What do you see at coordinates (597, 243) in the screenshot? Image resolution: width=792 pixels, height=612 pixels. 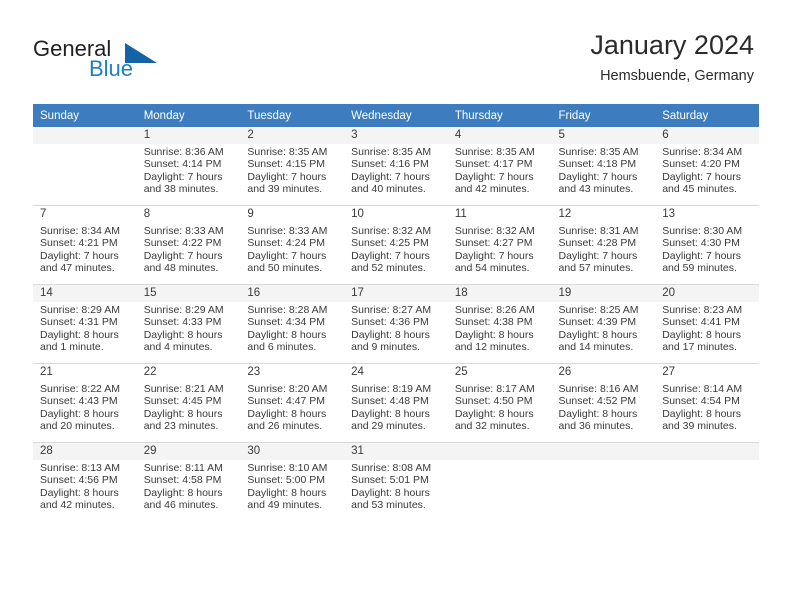 I see `sunset-time: Sunset: 4:28 PM` at bounding box center [597, 243].